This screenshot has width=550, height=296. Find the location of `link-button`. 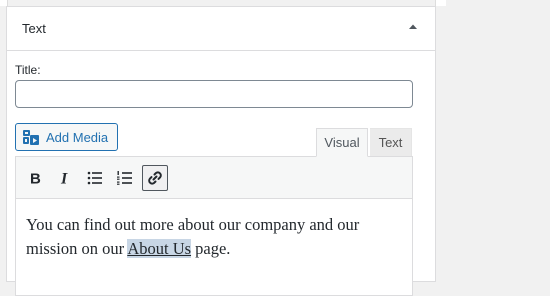

link-button is located at coordinates (155, 177).